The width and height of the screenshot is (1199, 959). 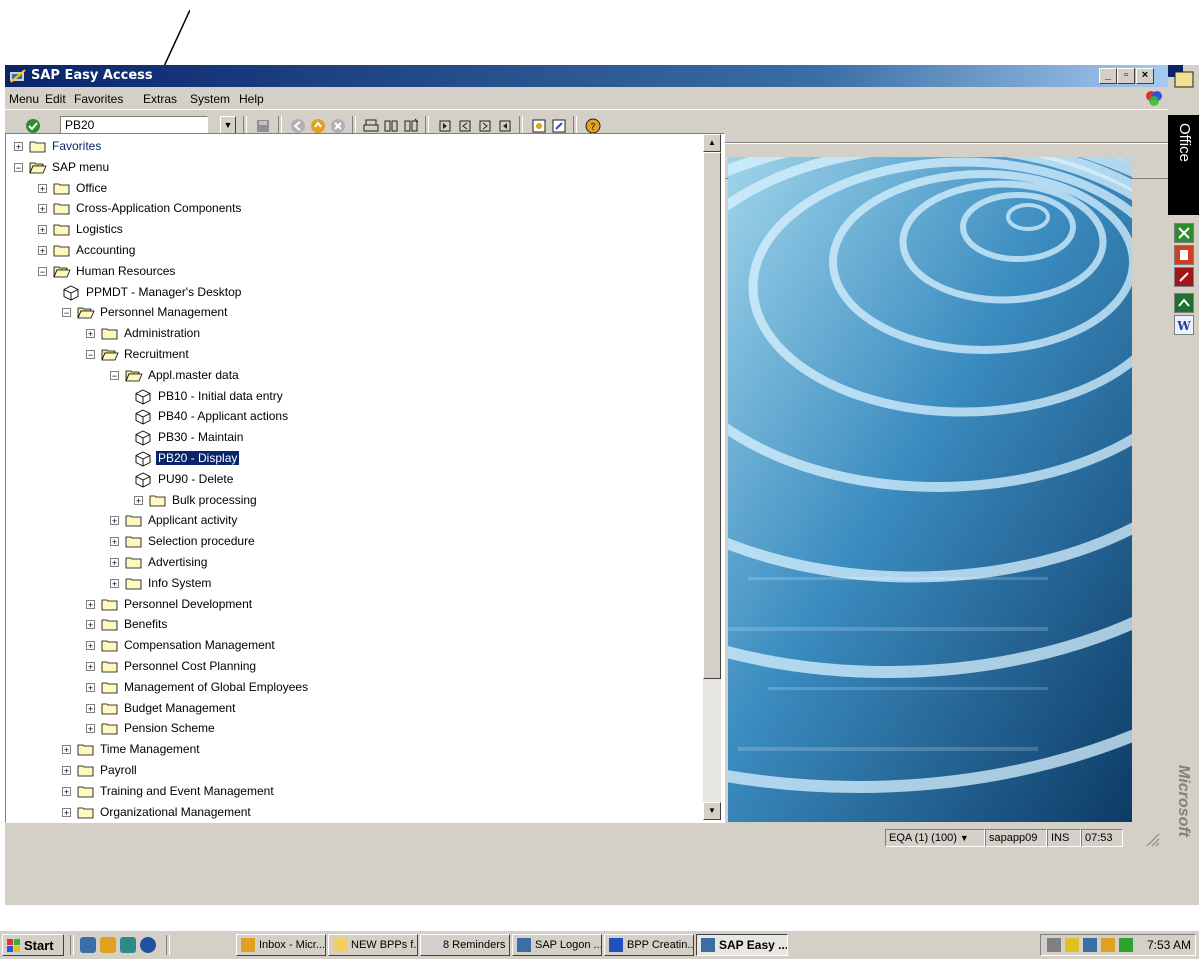 I want to click on previous-page-icon, so click(x=465, y=126).